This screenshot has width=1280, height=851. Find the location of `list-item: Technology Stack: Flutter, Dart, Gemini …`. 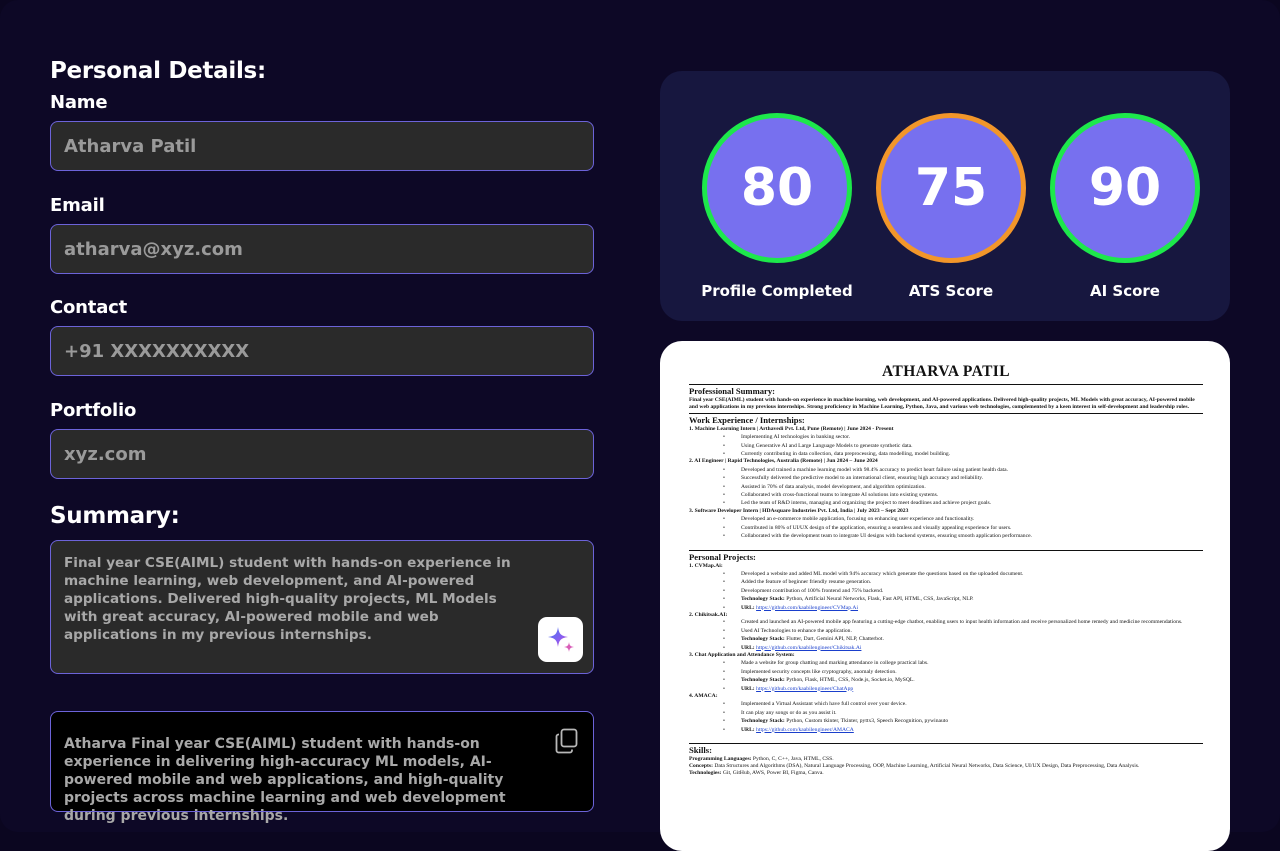

list-item: Technology Stack: Flutter, Dart, Gemini … is located at coordinates (963, 639).